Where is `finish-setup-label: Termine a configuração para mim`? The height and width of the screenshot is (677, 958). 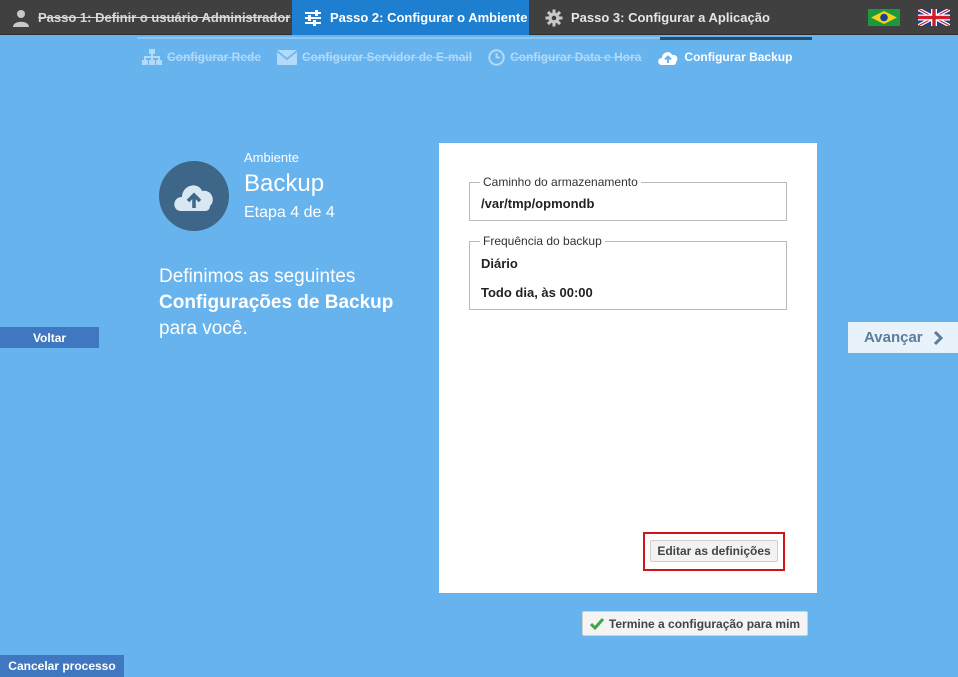
finish-setup-label: Termine a configuração para mim is located at coordinates (704, 623).